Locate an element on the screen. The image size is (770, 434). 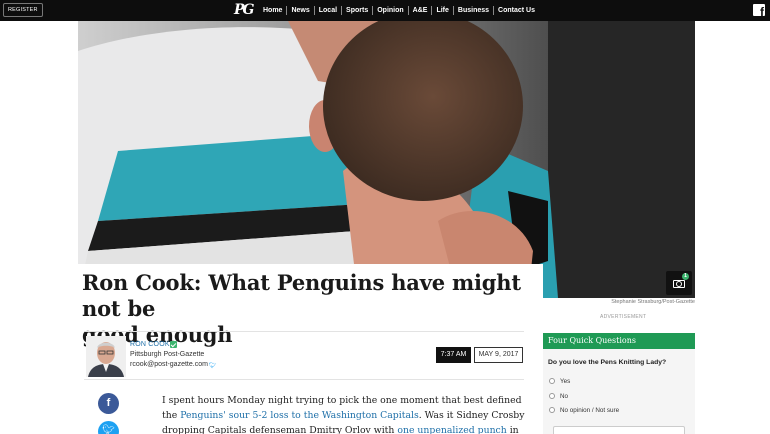
poll-option-no: No is located at coordinates (558, 396).